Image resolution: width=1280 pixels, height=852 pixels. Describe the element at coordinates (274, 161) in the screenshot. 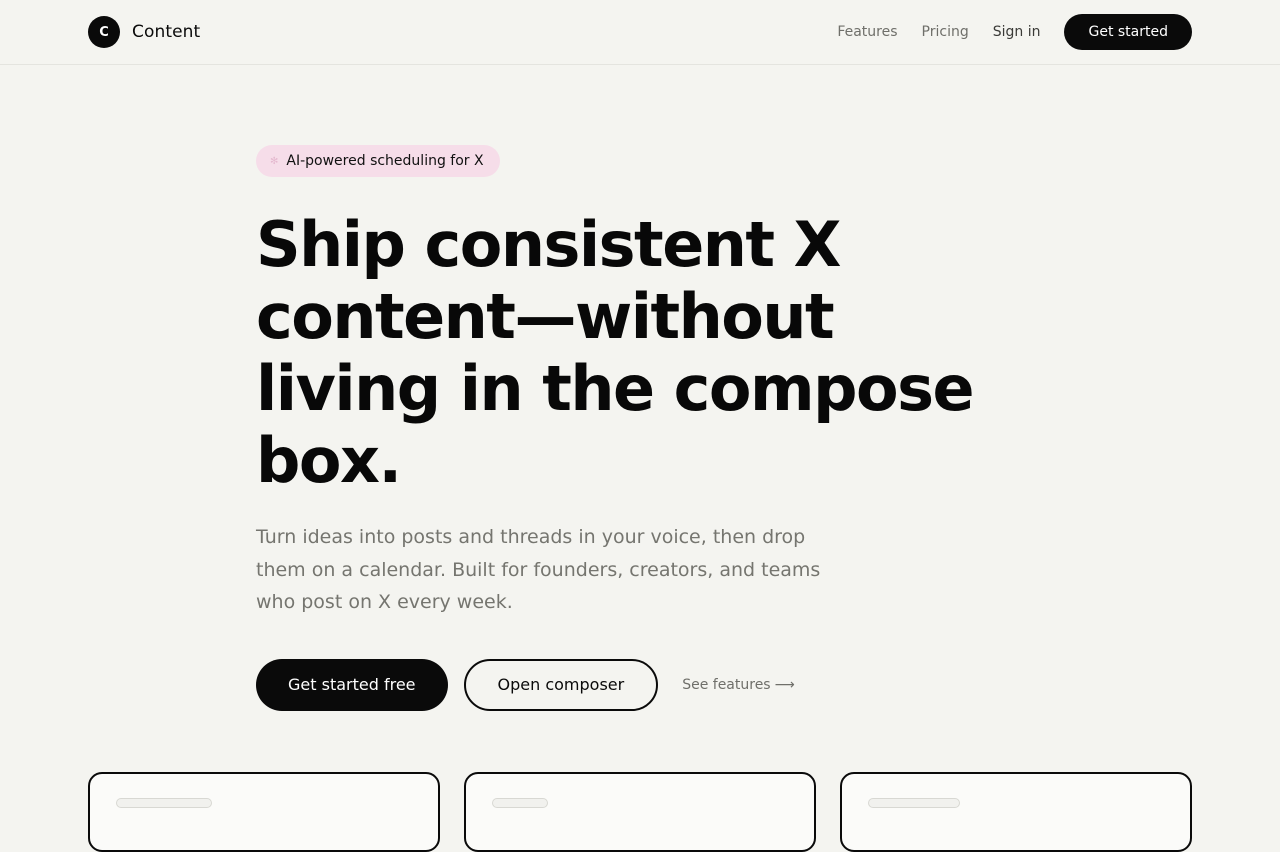

I see `sparkle-icon: ✻` at that location.